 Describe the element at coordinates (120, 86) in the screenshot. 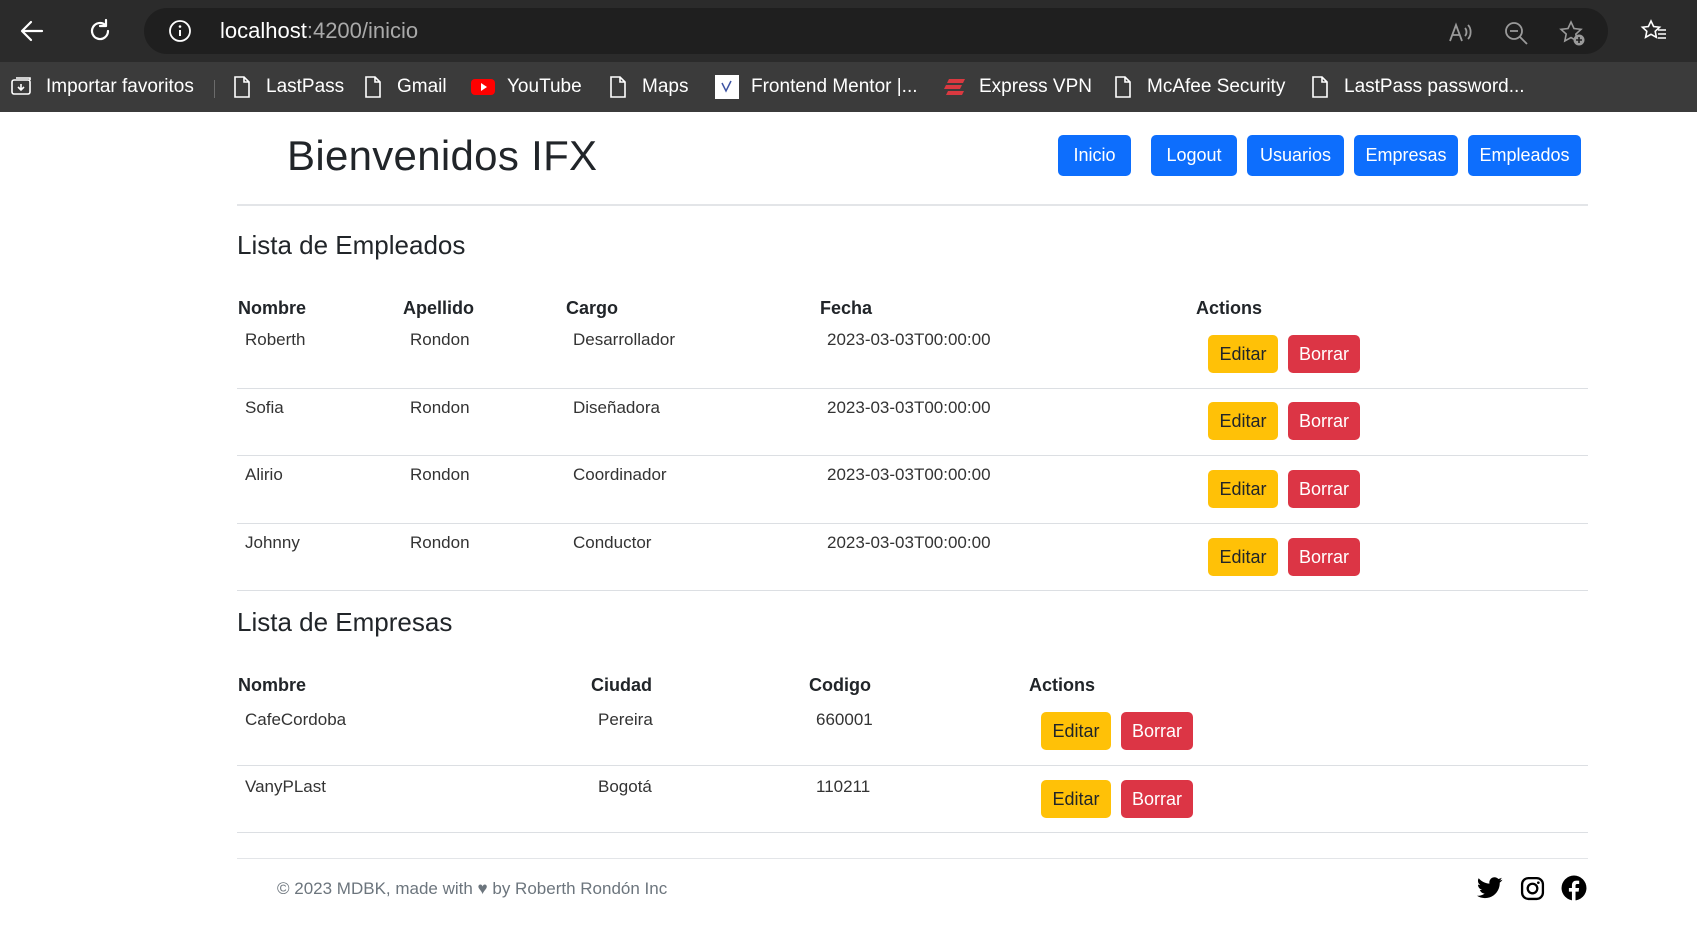

I see `bookmark-label: Importar favoritos` at that location.